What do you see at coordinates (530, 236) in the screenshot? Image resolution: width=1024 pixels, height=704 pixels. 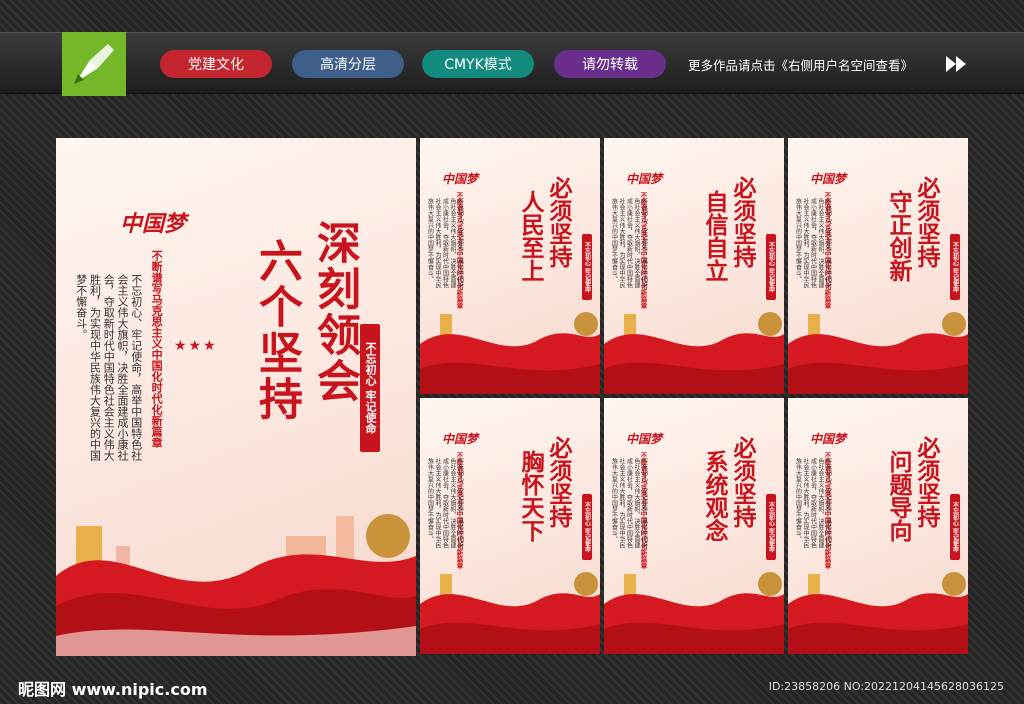 I see `poster-theme: 人民至上` at bounding box center [530, 236].